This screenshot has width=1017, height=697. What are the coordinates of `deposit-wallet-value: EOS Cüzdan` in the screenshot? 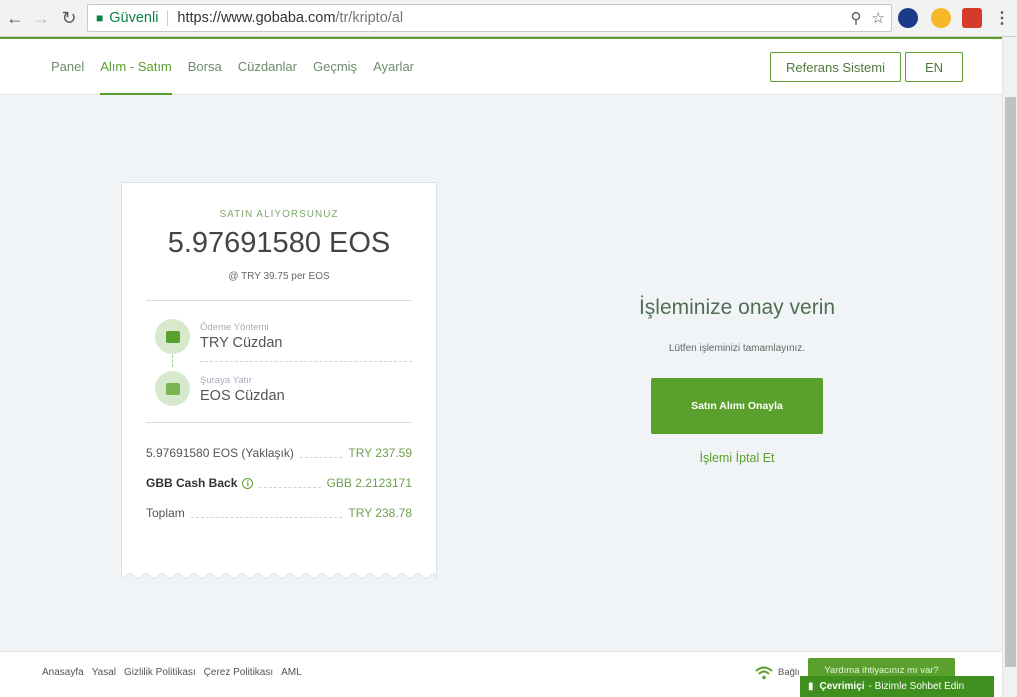 It's located at (242, 396).